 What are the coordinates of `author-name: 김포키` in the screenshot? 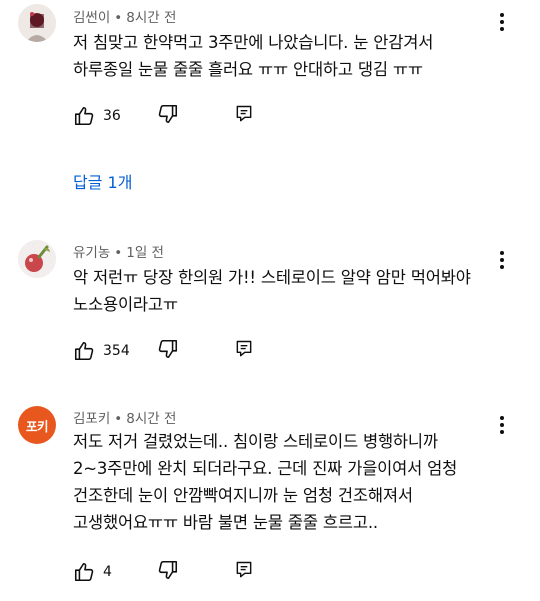 It's located at (91, 419).